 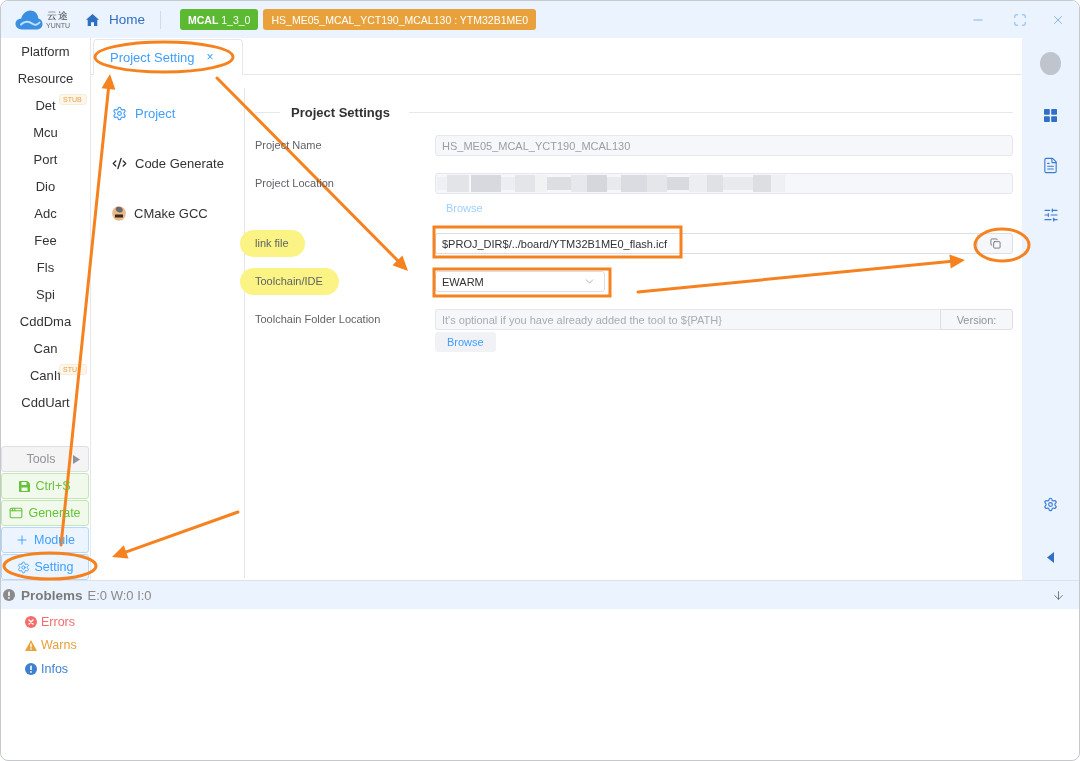 I want to click on module-item: Dio, so click(x=45, y=186).